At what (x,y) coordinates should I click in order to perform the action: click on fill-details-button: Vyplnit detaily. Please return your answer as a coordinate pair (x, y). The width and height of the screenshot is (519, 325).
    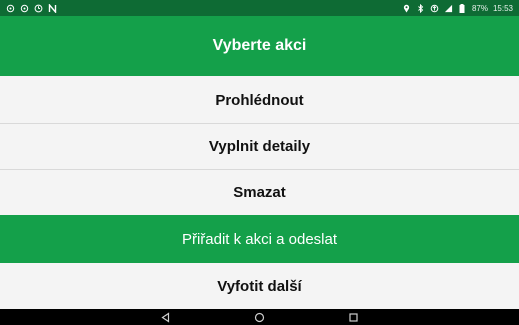
    Looking at the image, I should click on (259, 147).